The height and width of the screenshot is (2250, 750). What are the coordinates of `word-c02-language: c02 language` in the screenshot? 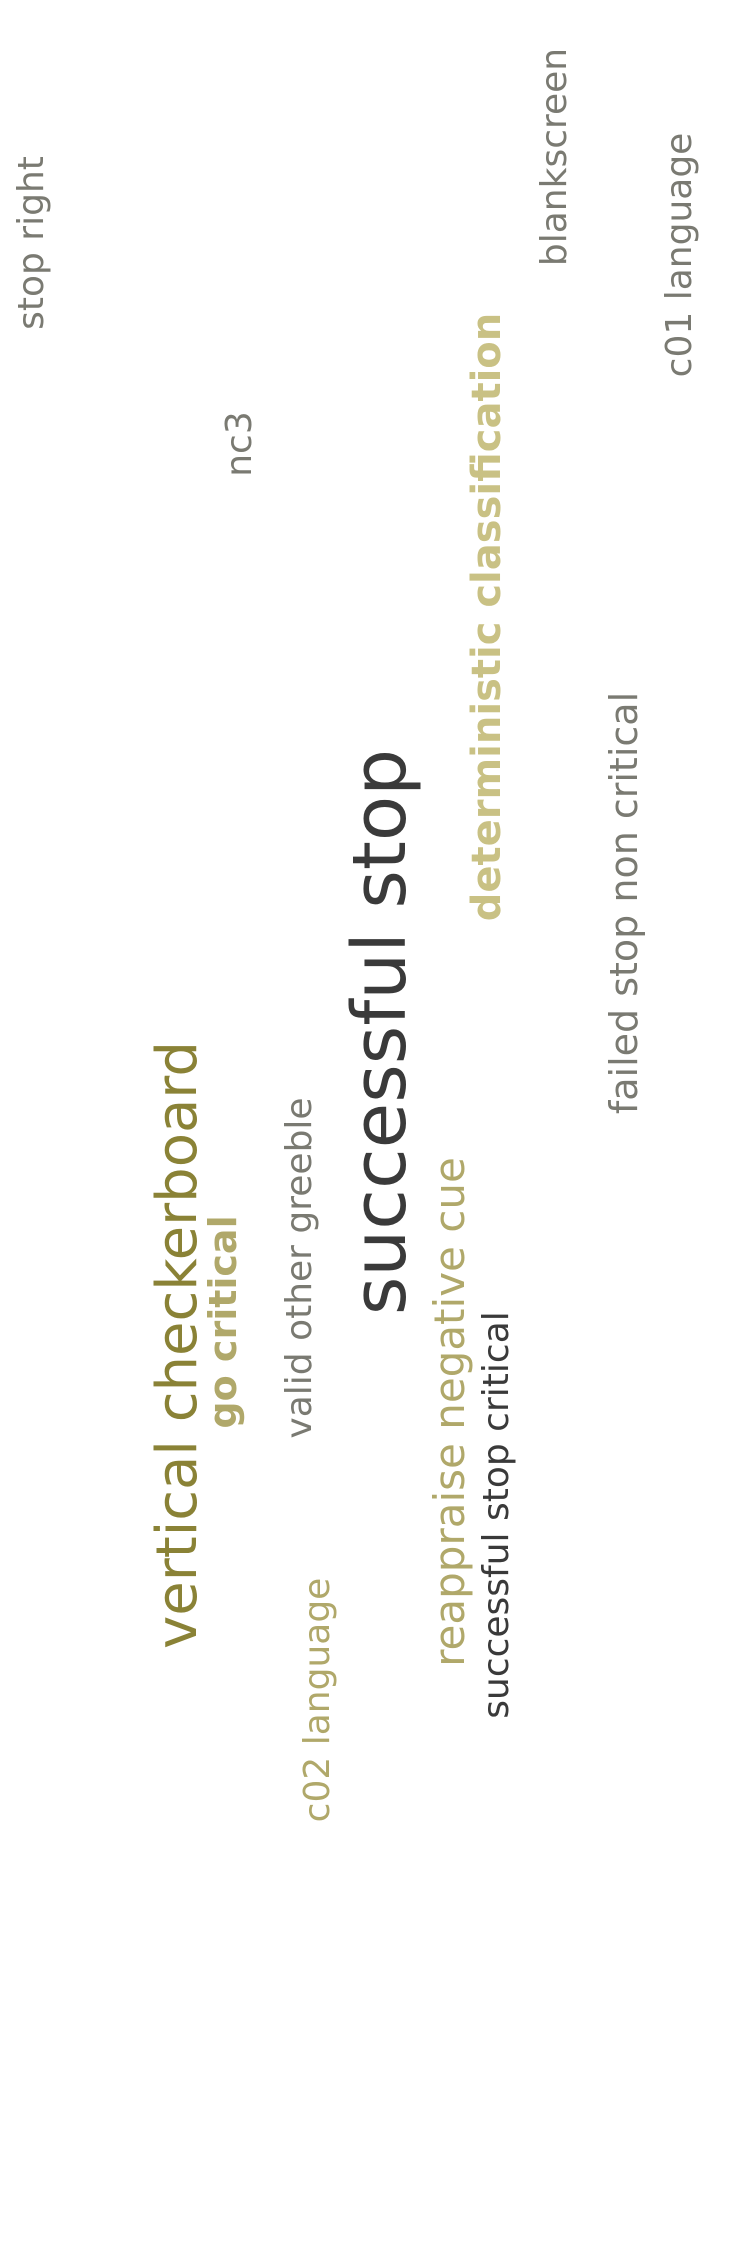 It's located at (317, 1700).